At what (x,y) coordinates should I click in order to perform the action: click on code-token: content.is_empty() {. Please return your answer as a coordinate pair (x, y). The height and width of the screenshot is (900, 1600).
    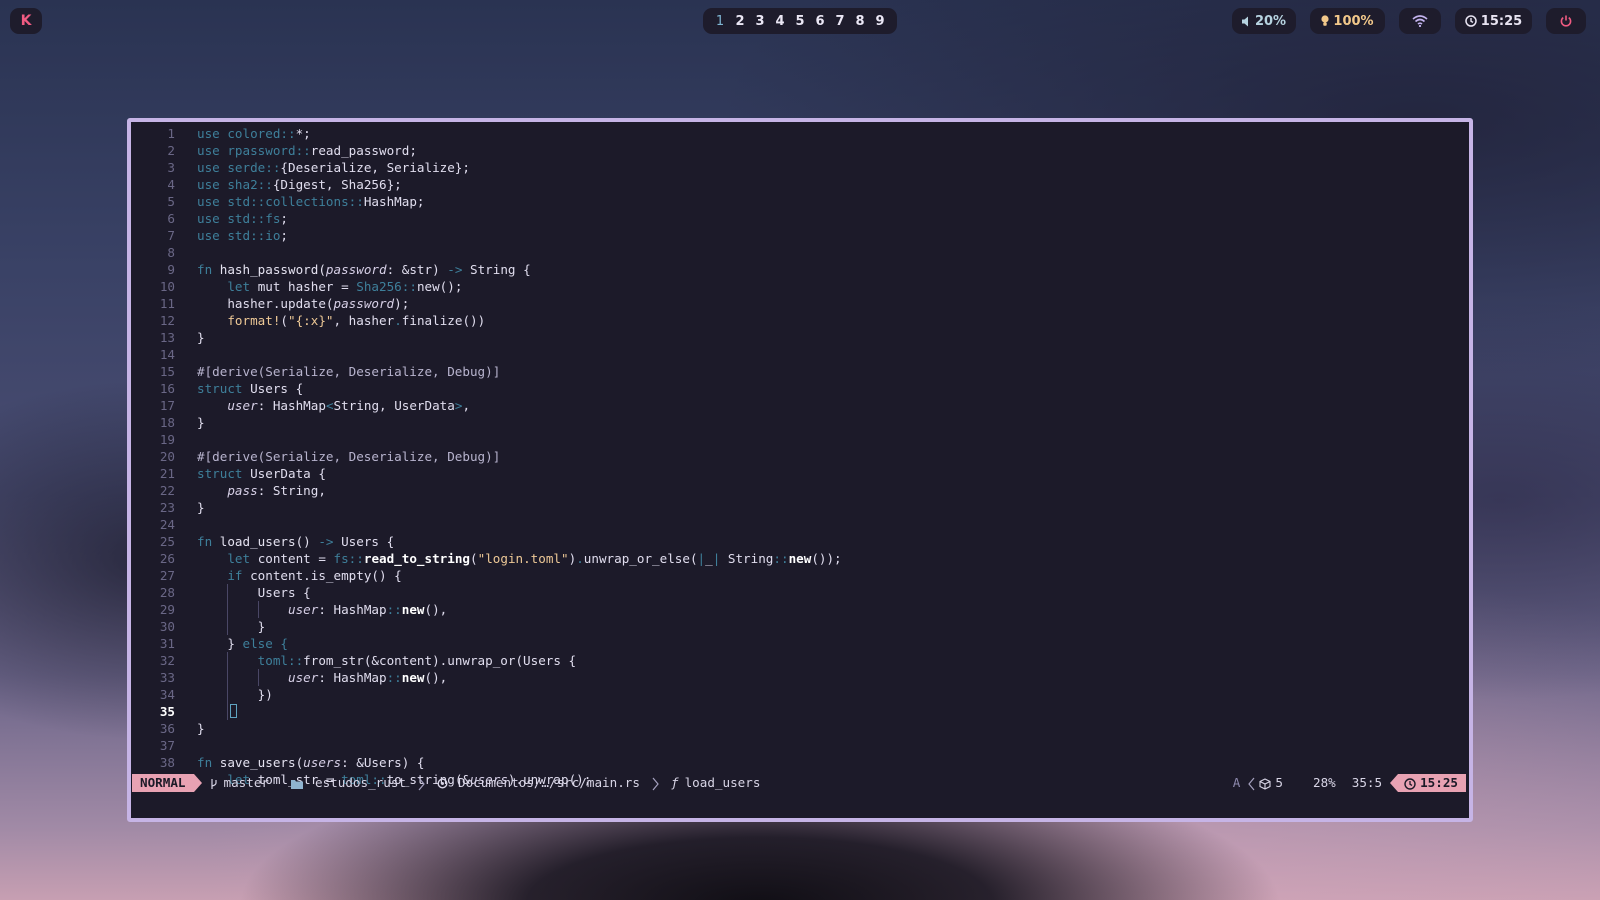
    Looking at the image, I should click on (326, 575).